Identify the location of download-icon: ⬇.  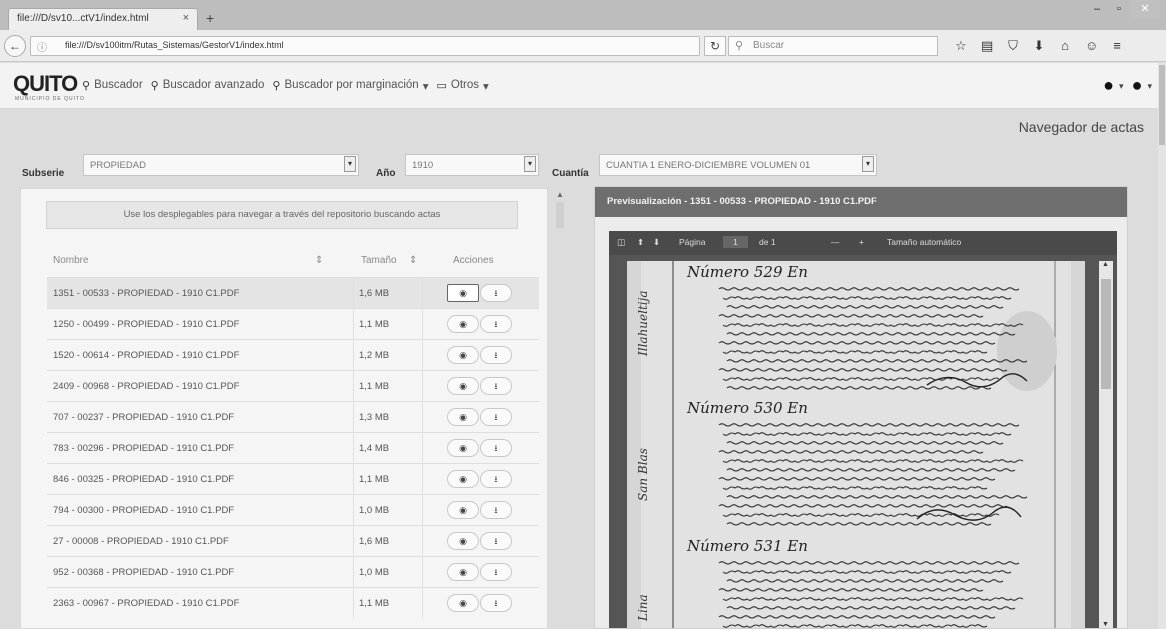
(1039, 46).